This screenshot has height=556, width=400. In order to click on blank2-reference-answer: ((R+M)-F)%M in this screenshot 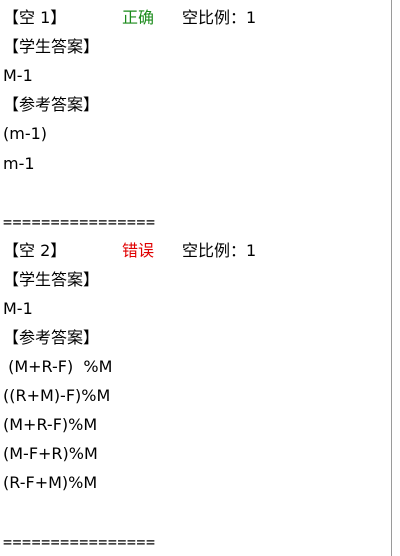, I will do `click(57, 395)`.